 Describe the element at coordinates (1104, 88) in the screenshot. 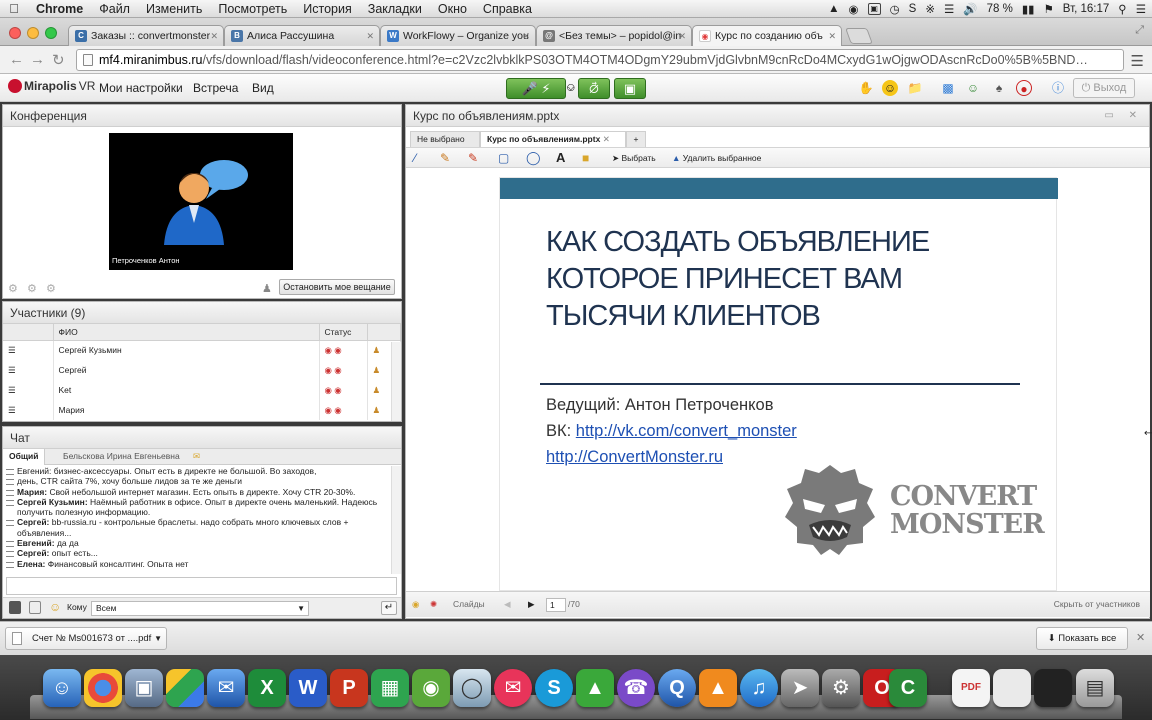

I see `exit-button: ⏻ Выход` at that location.